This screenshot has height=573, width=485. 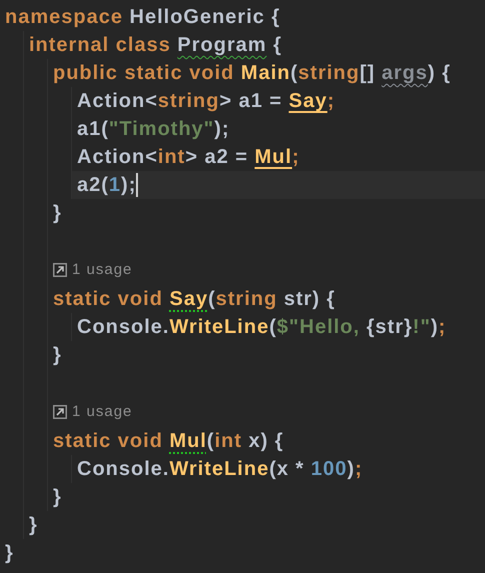 I want to click on code-line: Console.WriteLine(x * 100);, so click(x=220, y=469).